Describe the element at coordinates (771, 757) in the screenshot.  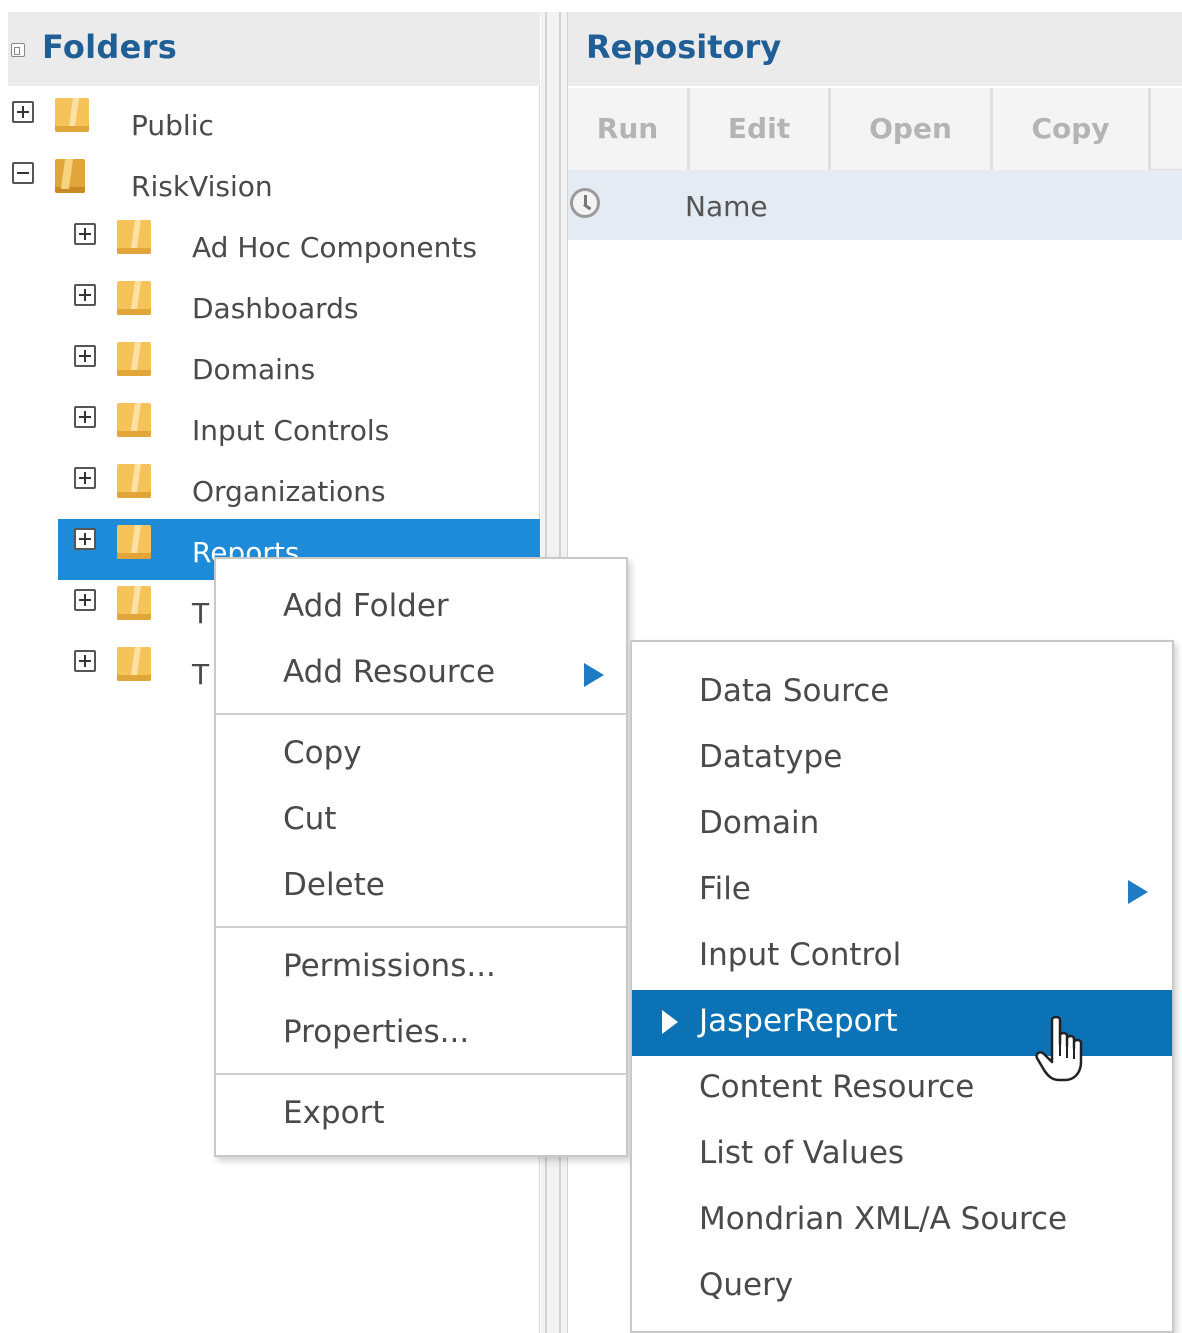
I see `menu-item-label: Datatype` at that location.